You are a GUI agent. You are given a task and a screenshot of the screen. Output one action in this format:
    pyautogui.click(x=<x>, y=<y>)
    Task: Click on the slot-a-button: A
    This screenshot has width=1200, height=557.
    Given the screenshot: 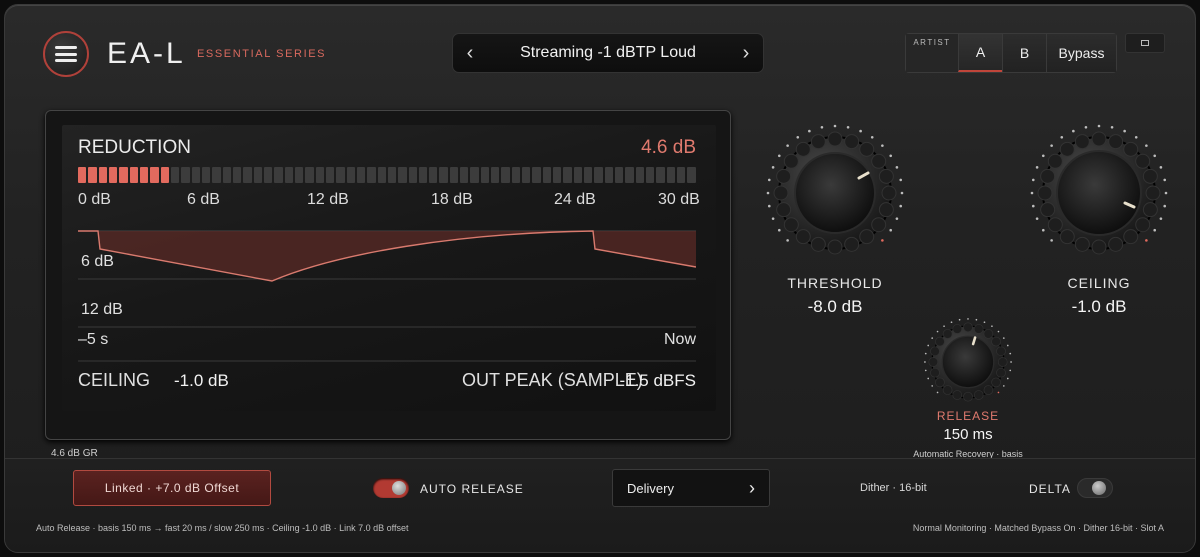 What is the action you would take?
    pyautogui.click(x=980, y=53)
    